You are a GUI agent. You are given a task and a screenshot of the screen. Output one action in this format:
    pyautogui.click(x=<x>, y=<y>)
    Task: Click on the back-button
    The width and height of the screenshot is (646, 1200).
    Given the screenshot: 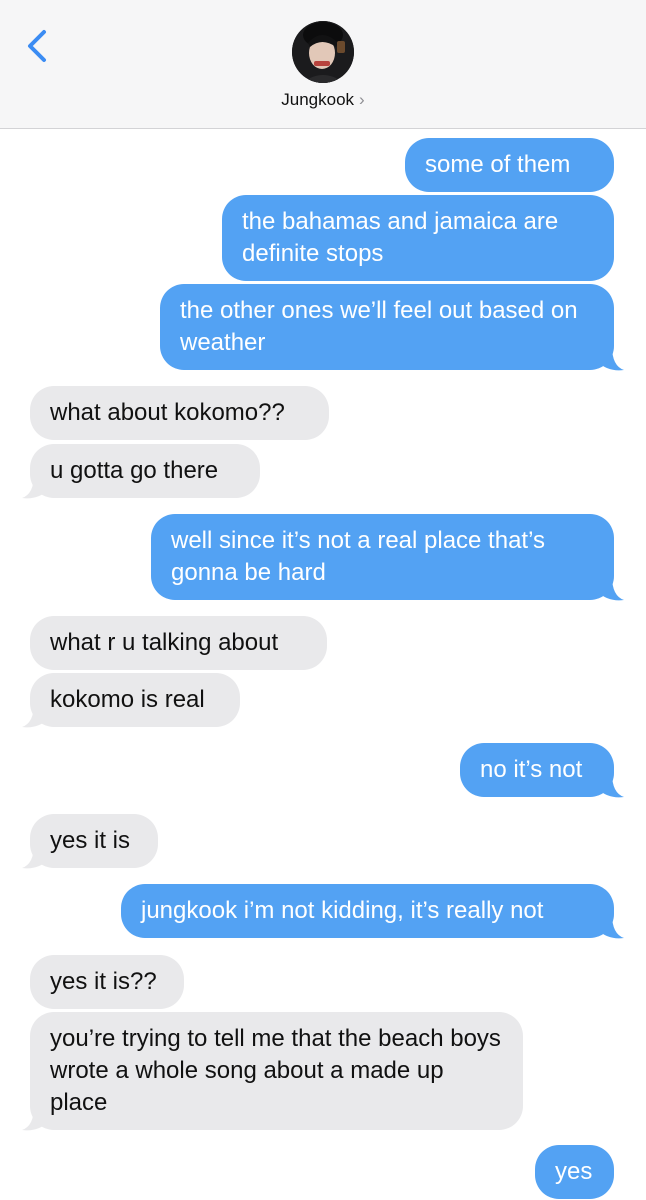 What is the action you would take?
    pyautogui.click(x=39, y=48)
    